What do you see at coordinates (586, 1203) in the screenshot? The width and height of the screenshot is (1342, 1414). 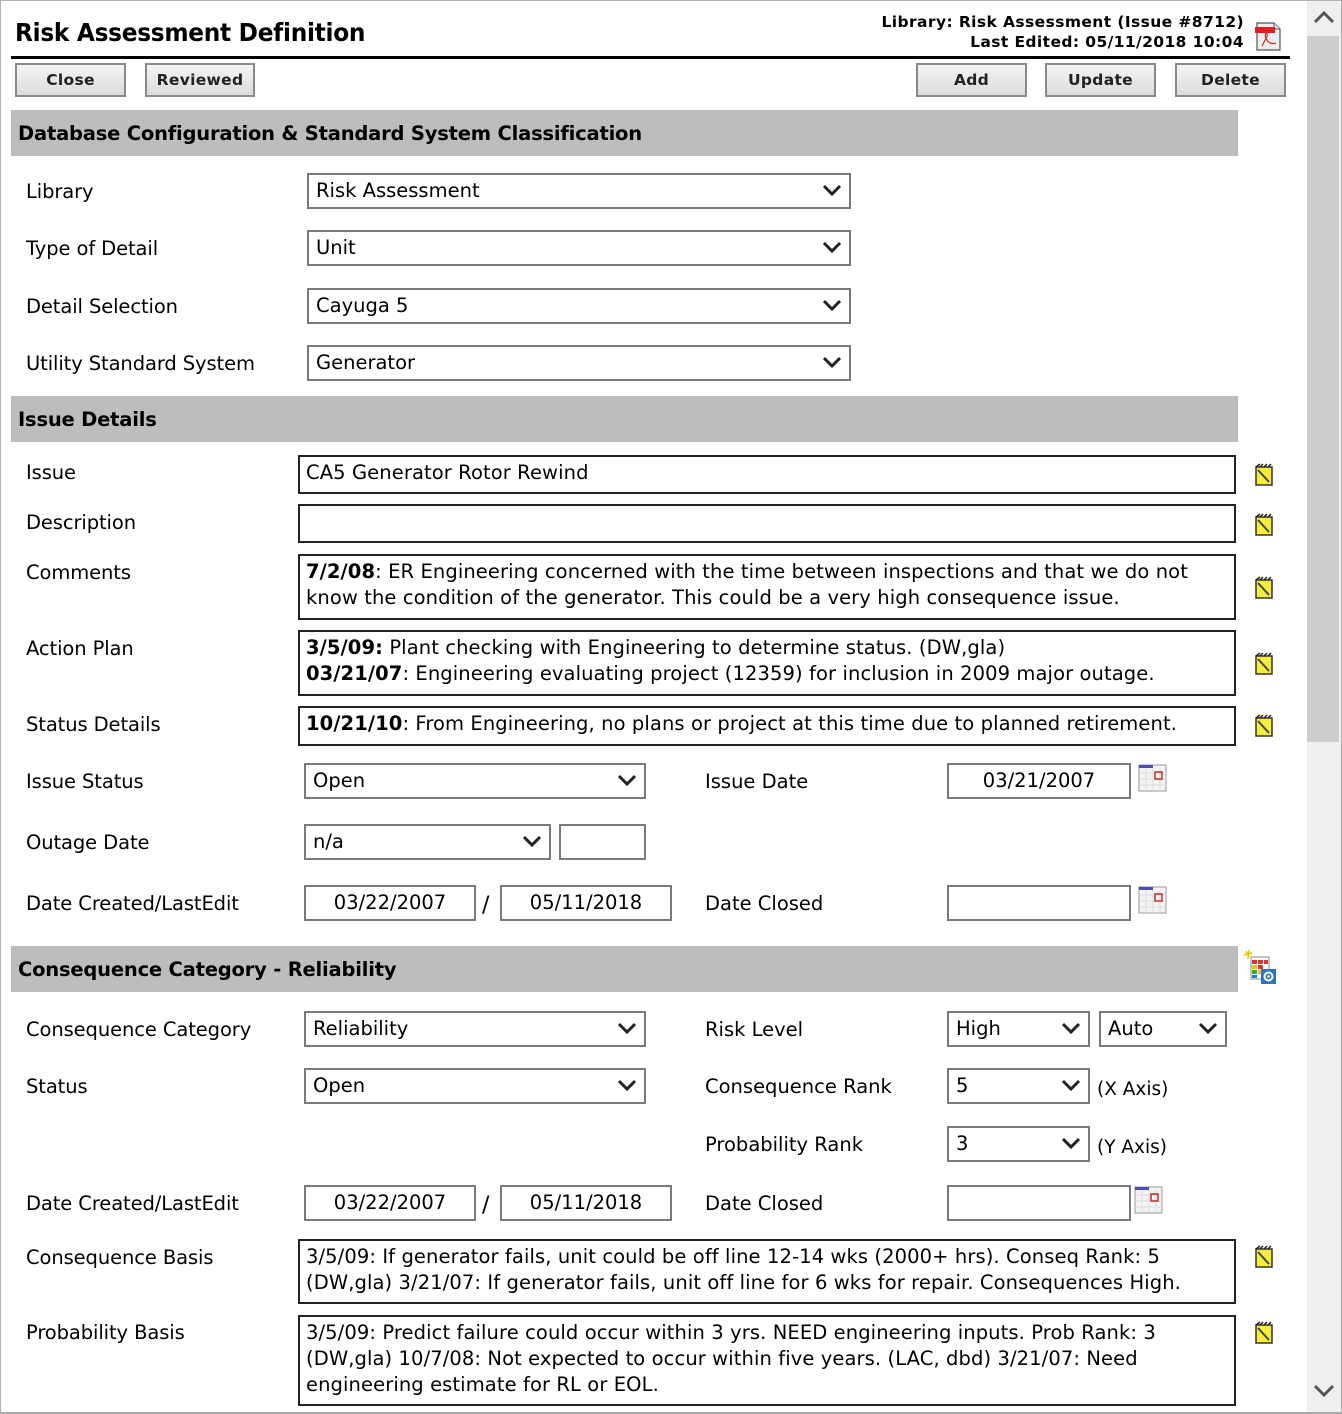 I see `conseq-date-lastedit-input: 05/11/2018` at bounding box center [586, 1203].